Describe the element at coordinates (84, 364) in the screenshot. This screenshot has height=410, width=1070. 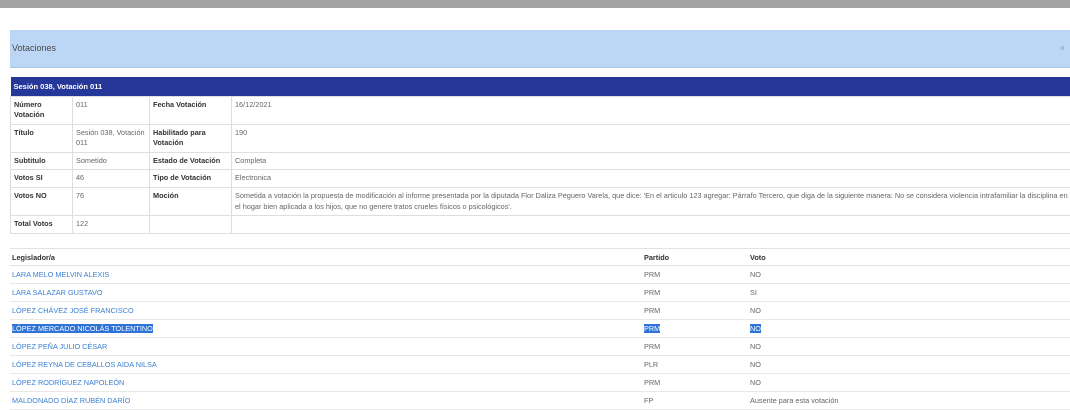
I see `legislator-link: LÓPEZ REYNA DE CEBALLOS AIDA NILSA` at that location.